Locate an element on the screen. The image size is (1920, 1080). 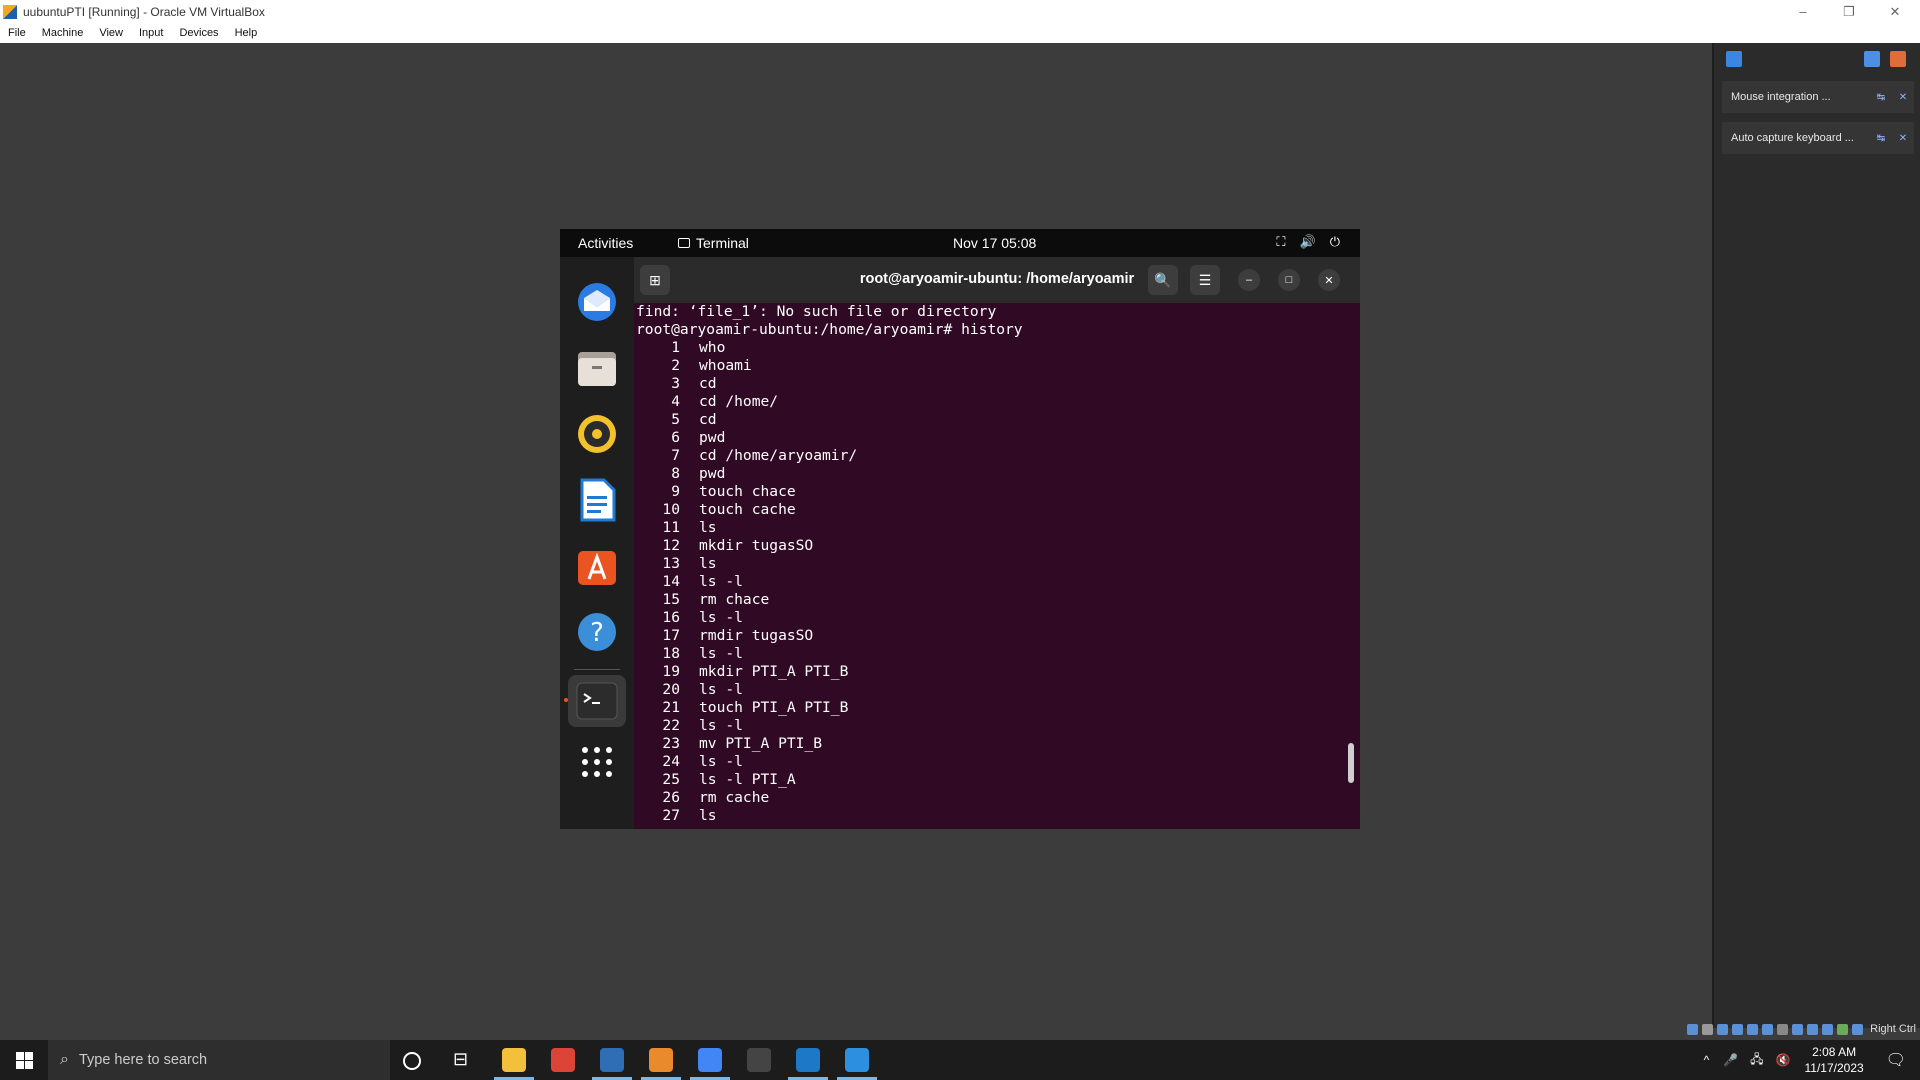
history-row: 22 ls -l is located at coordinates (991, 726).